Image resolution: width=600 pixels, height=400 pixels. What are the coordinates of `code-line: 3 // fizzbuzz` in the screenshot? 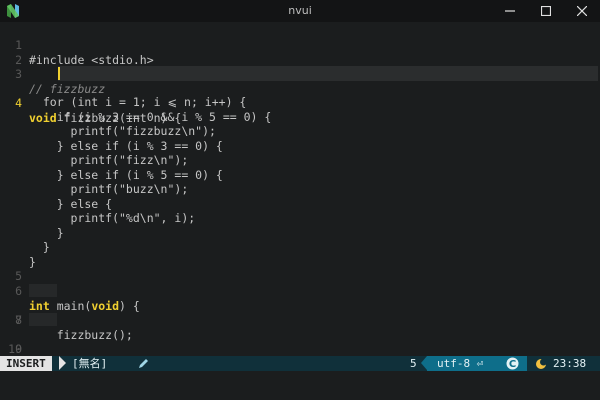 It's located at (300, 74).